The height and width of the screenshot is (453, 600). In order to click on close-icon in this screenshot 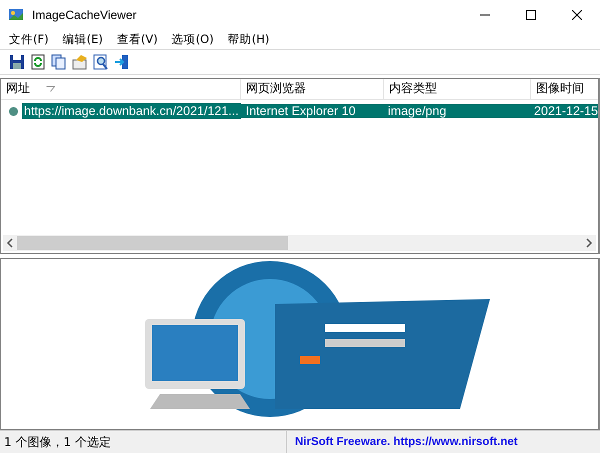, I will do `click(577, 15)`.